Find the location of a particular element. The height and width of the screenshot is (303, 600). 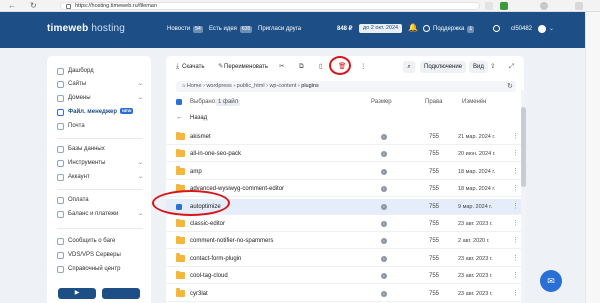

google-play-button: ▶ is located at coordinates (77, 293).